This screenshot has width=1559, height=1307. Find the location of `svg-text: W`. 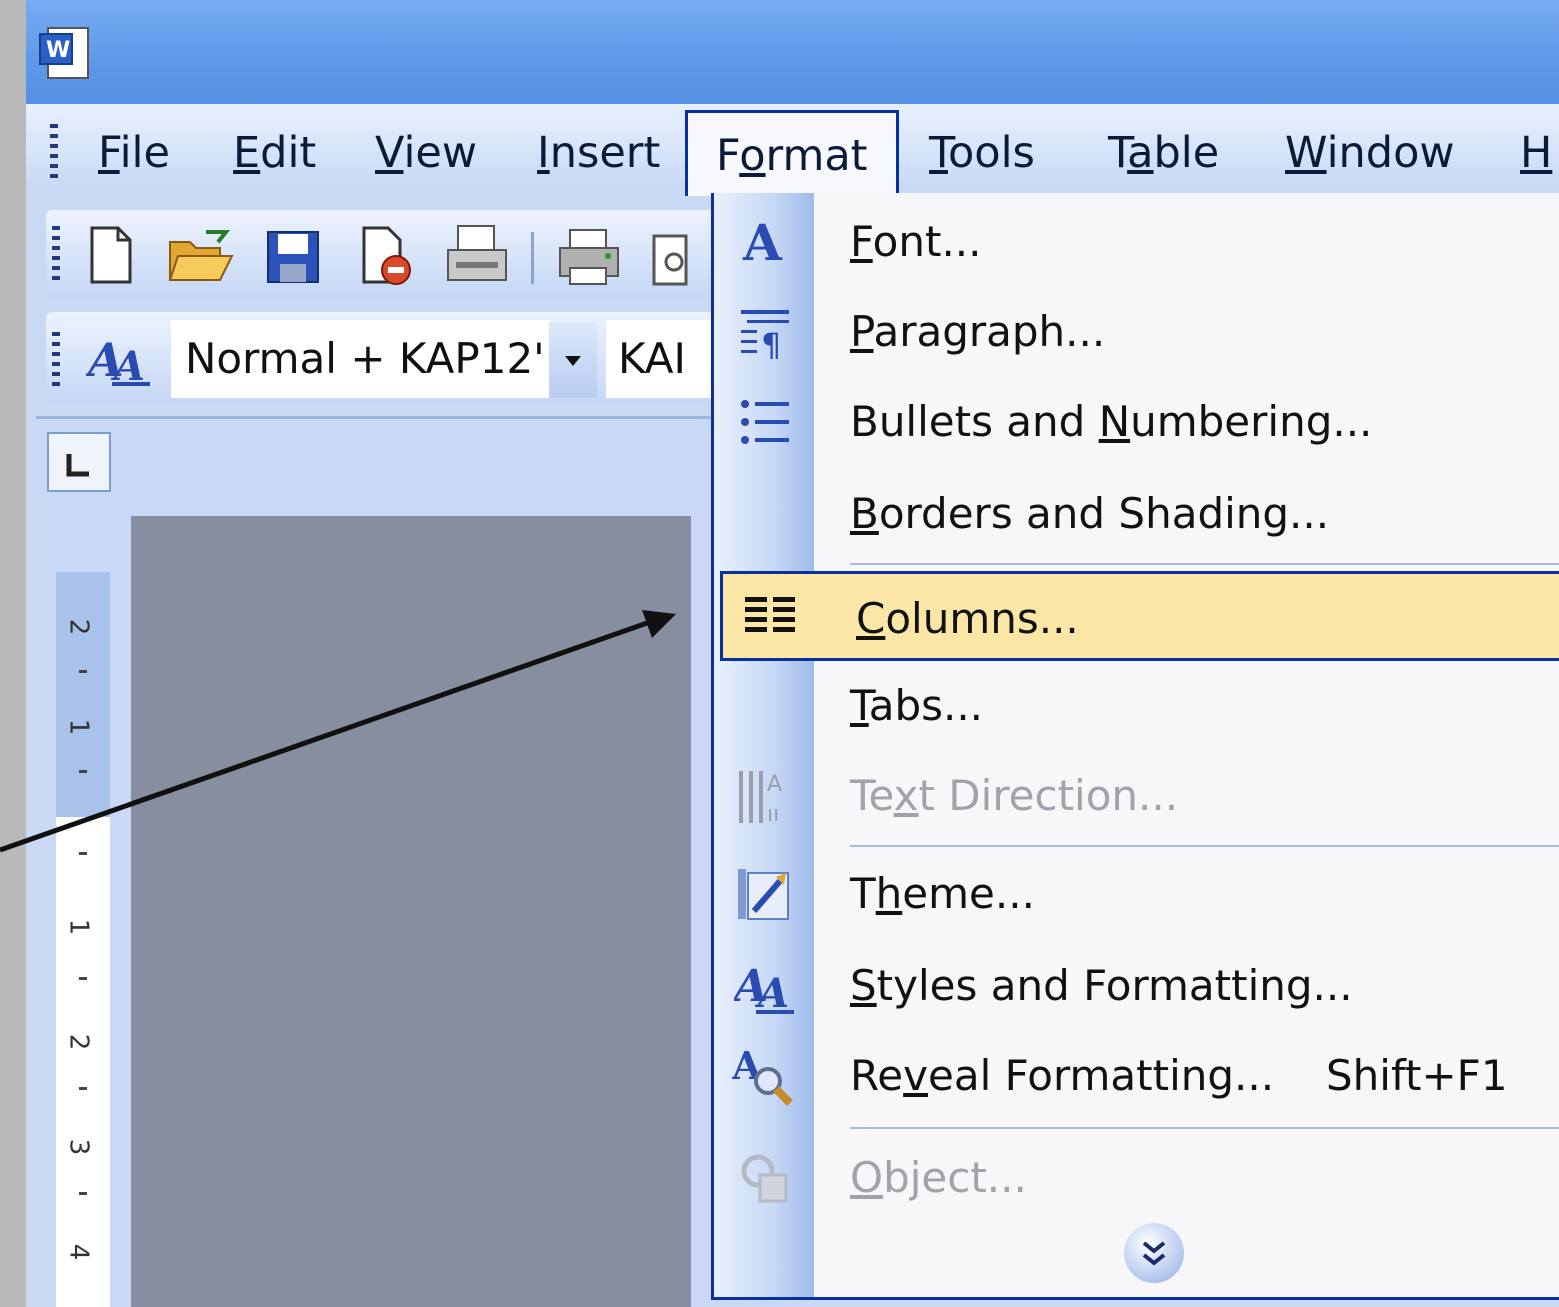

svg-text: W is located at coordinates (58, 50).